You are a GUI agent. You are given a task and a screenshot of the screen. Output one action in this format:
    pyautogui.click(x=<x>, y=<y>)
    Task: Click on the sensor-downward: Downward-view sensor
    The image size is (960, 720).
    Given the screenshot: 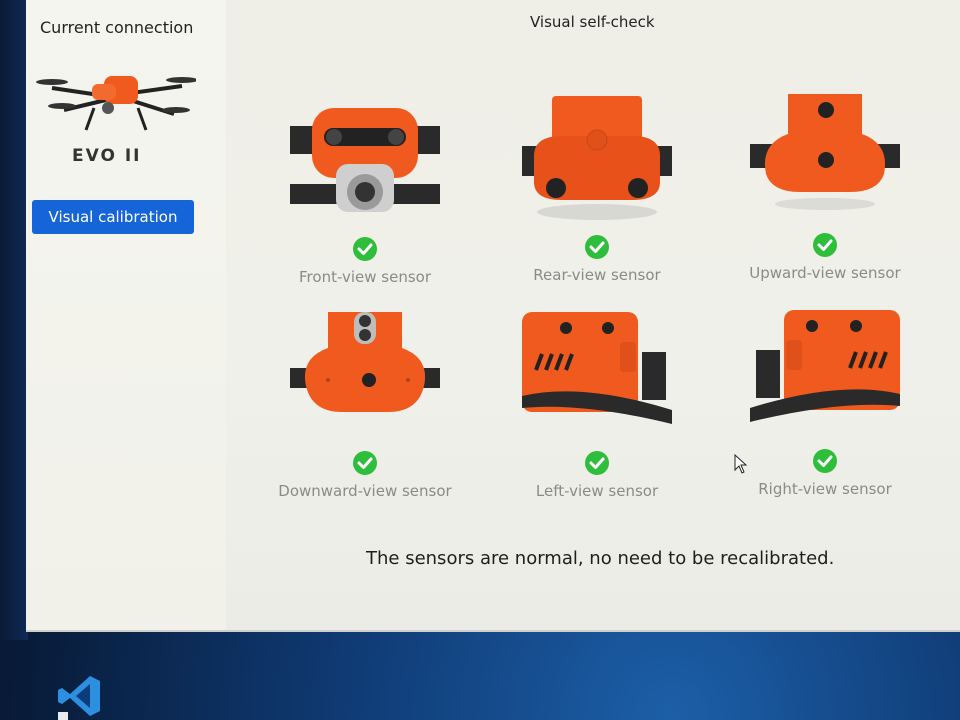 What is the action you would take?
    pyautogui.click(x=365, y=406)
    